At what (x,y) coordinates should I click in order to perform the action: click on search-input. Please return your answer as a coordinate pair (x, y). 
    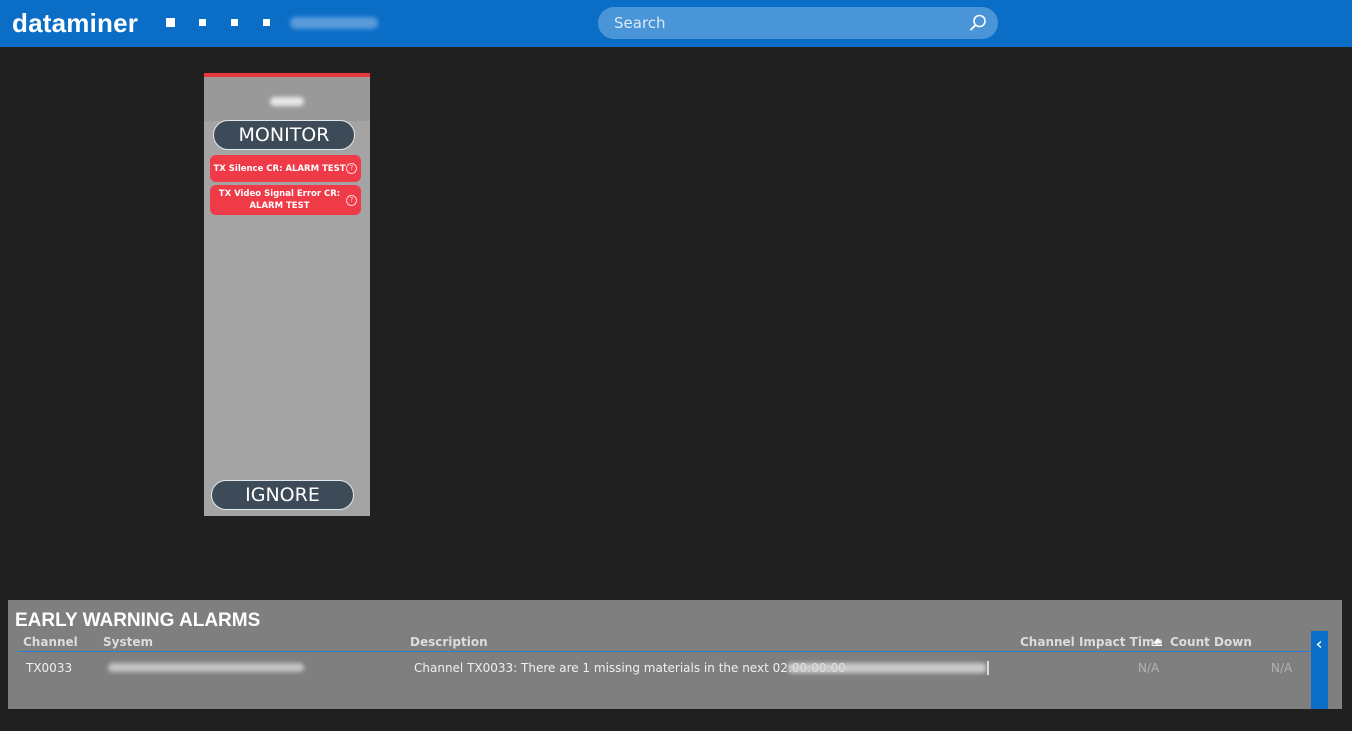
    Looking at the image, I should click on (798, 23).